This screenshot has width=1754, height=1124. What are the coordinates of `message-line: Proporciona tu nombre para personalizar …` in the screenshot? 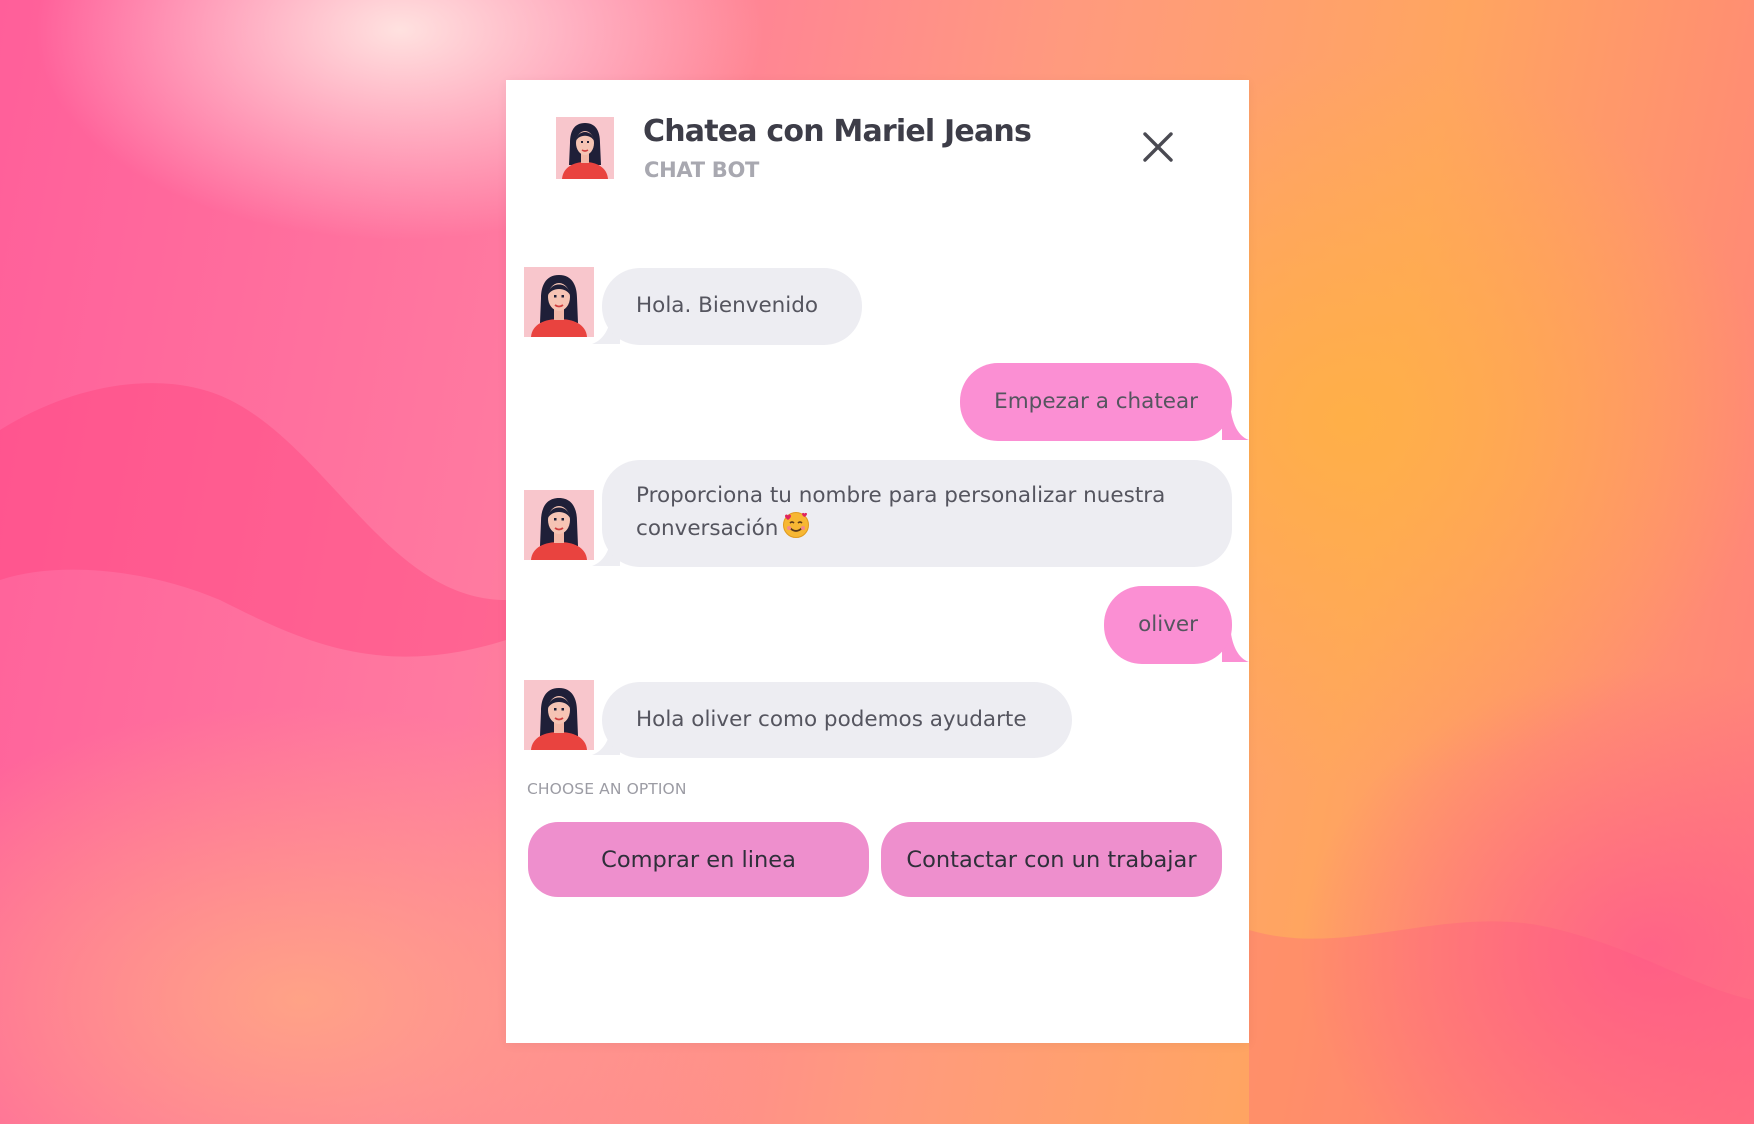 It's located at (901, 495).